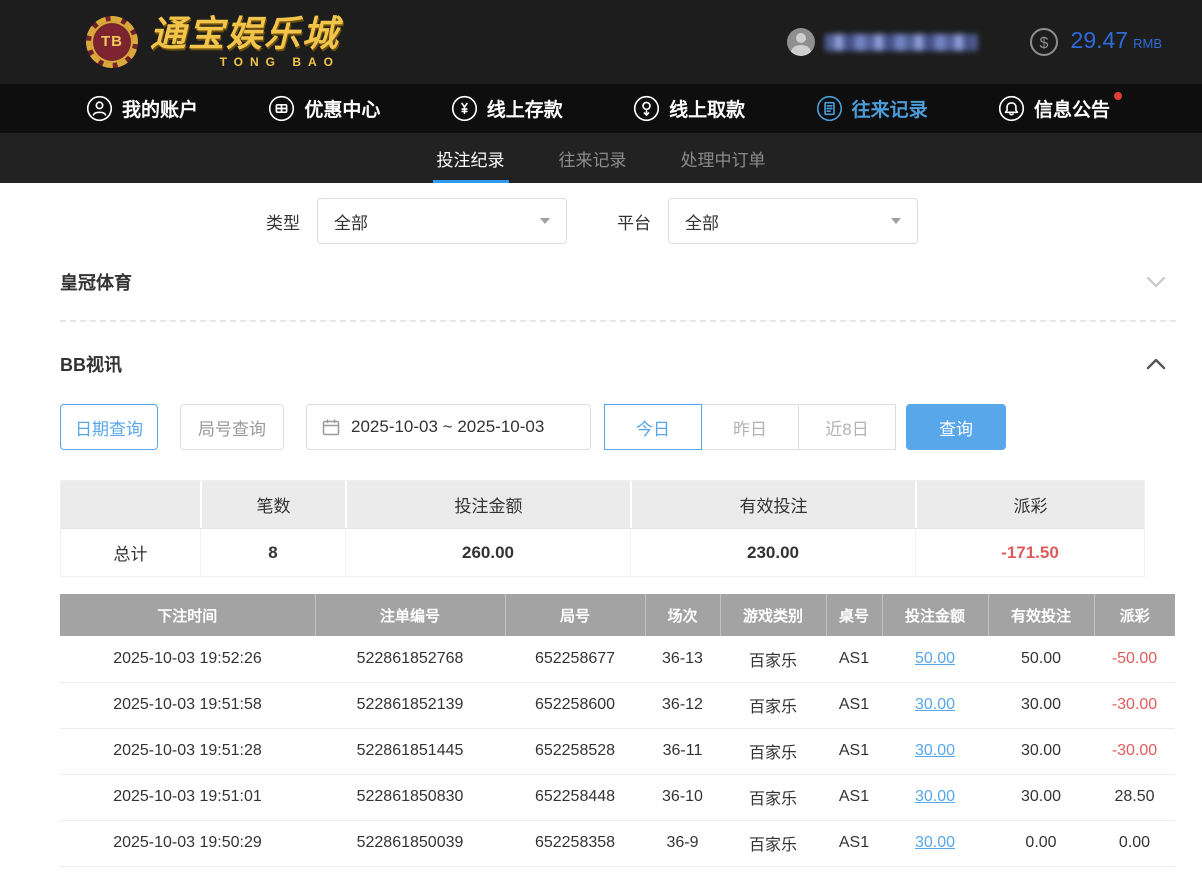 The height and width of the screenshot is (880, 1202). What do you see at coordinates (956, 427) in the screenshot?
I see `search-button: 查询` at bounding box center [956, 427].